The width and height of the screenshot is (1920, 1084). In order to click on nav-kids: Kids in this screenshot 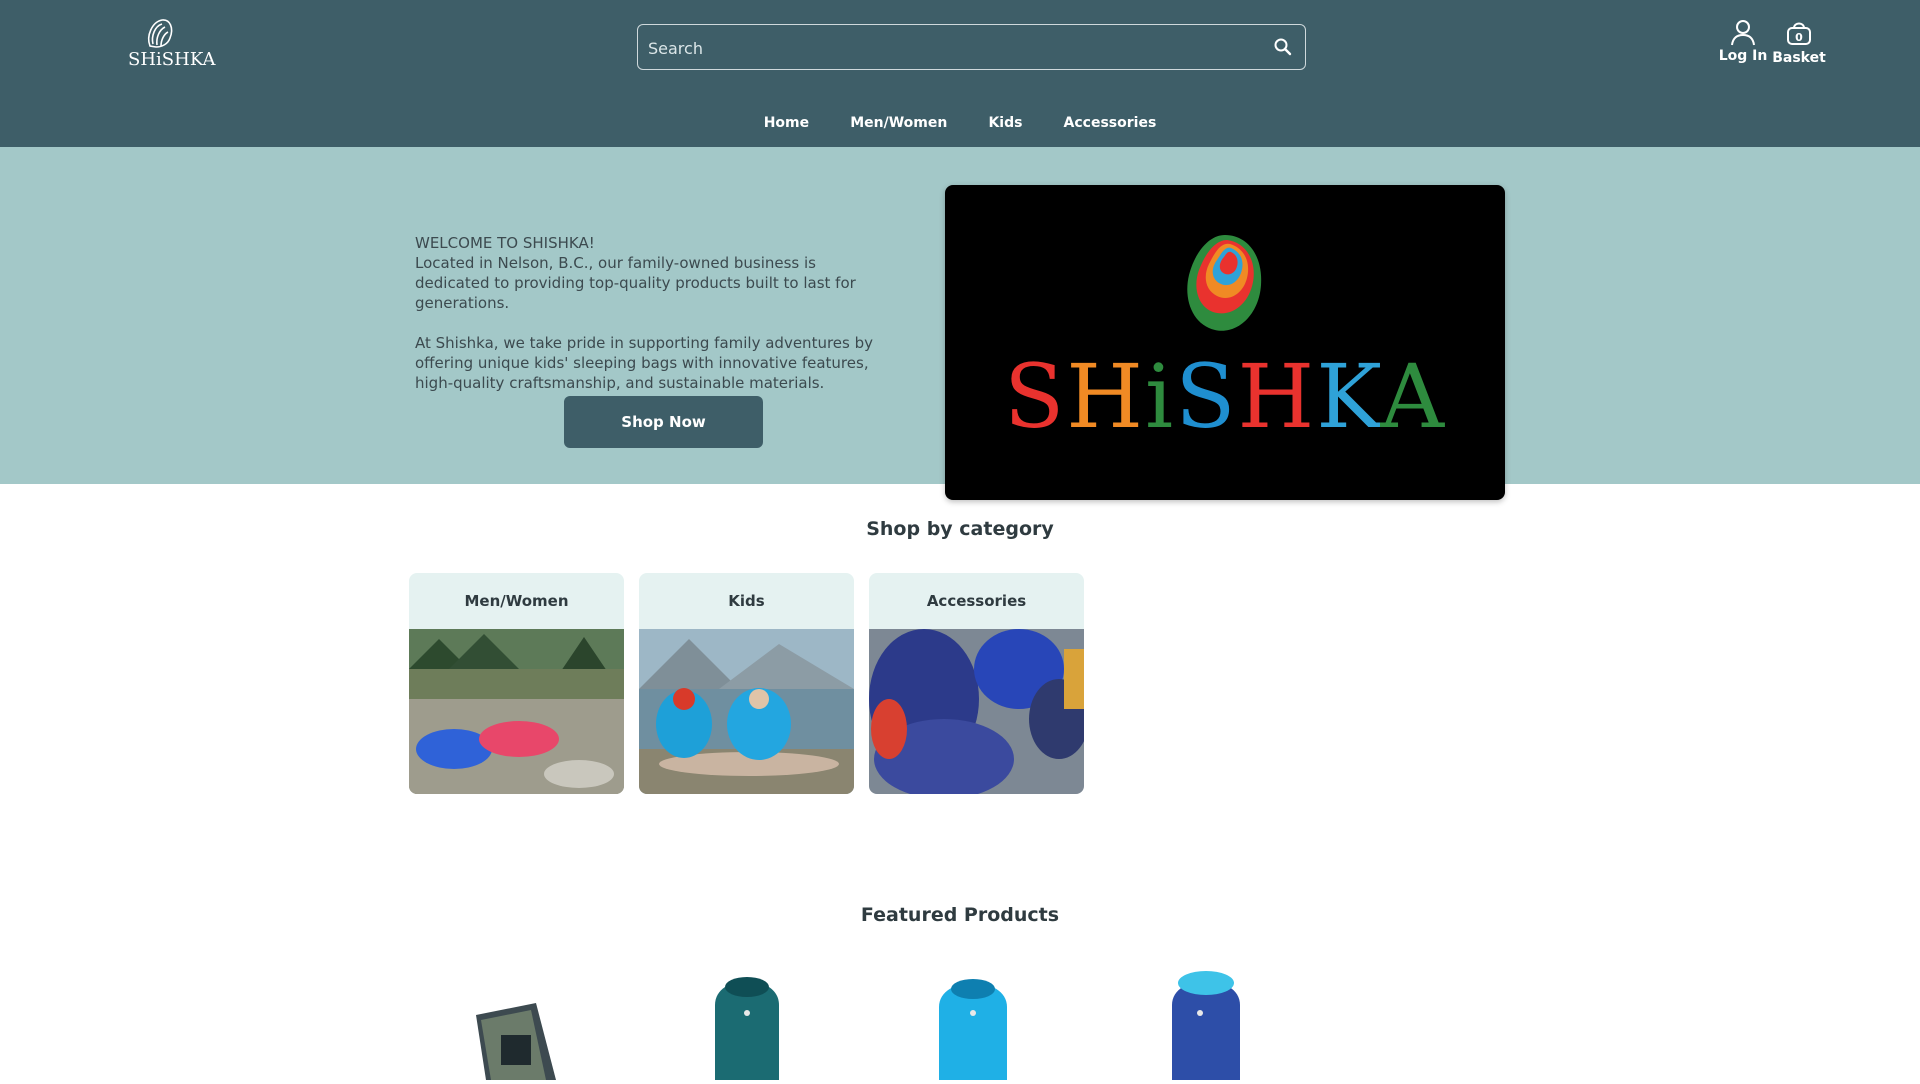, I will do `click(1005, 123)`.